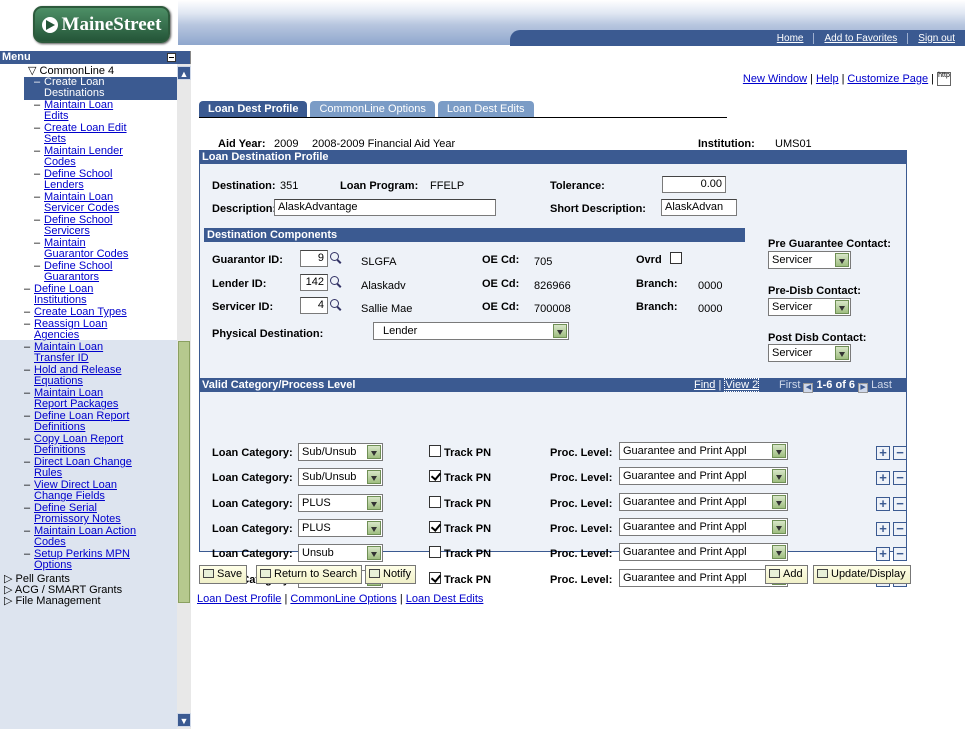  I want to click on bottom-link-loan-dest-profile: Loan Dest Profile, so click(239, 599).